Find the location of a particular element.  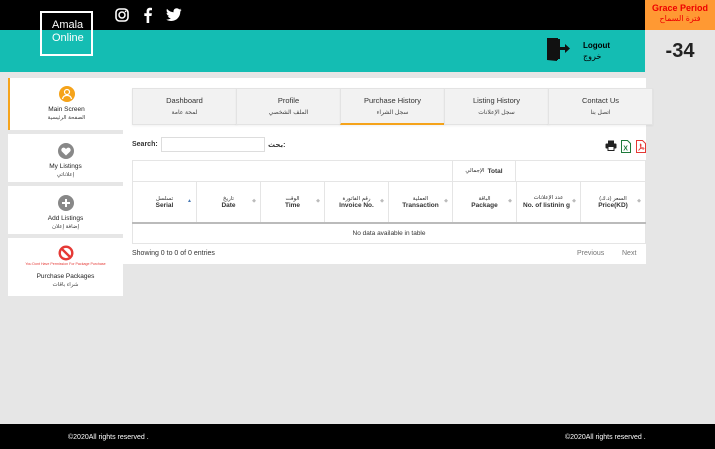

column-label: Price(KD) is located at coordinates (613, 205).